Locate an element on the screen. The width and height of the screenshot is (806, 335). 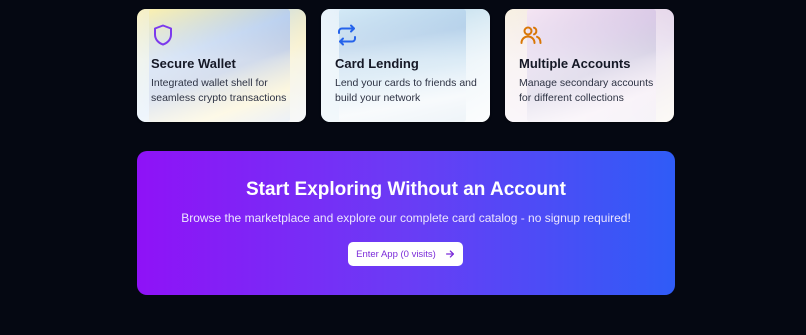
feature-title: Secure Wallet is located at coordinates (193, 63).